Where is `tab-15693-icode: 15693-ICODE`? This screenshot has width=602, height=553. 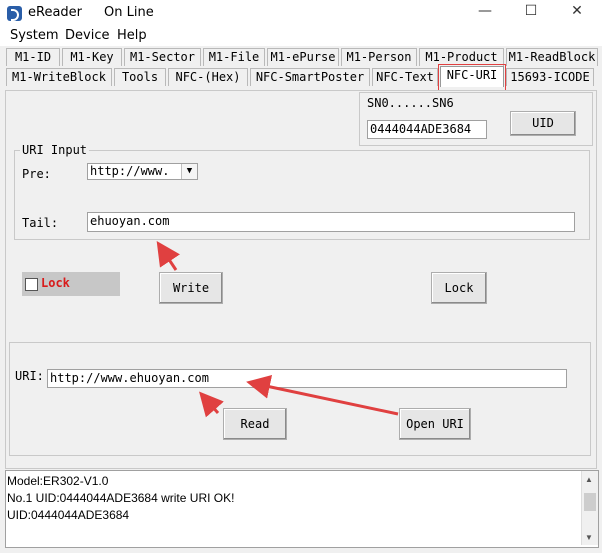 tab-15693-icode: 15693-ICODE is located at coordinates (550, 77).